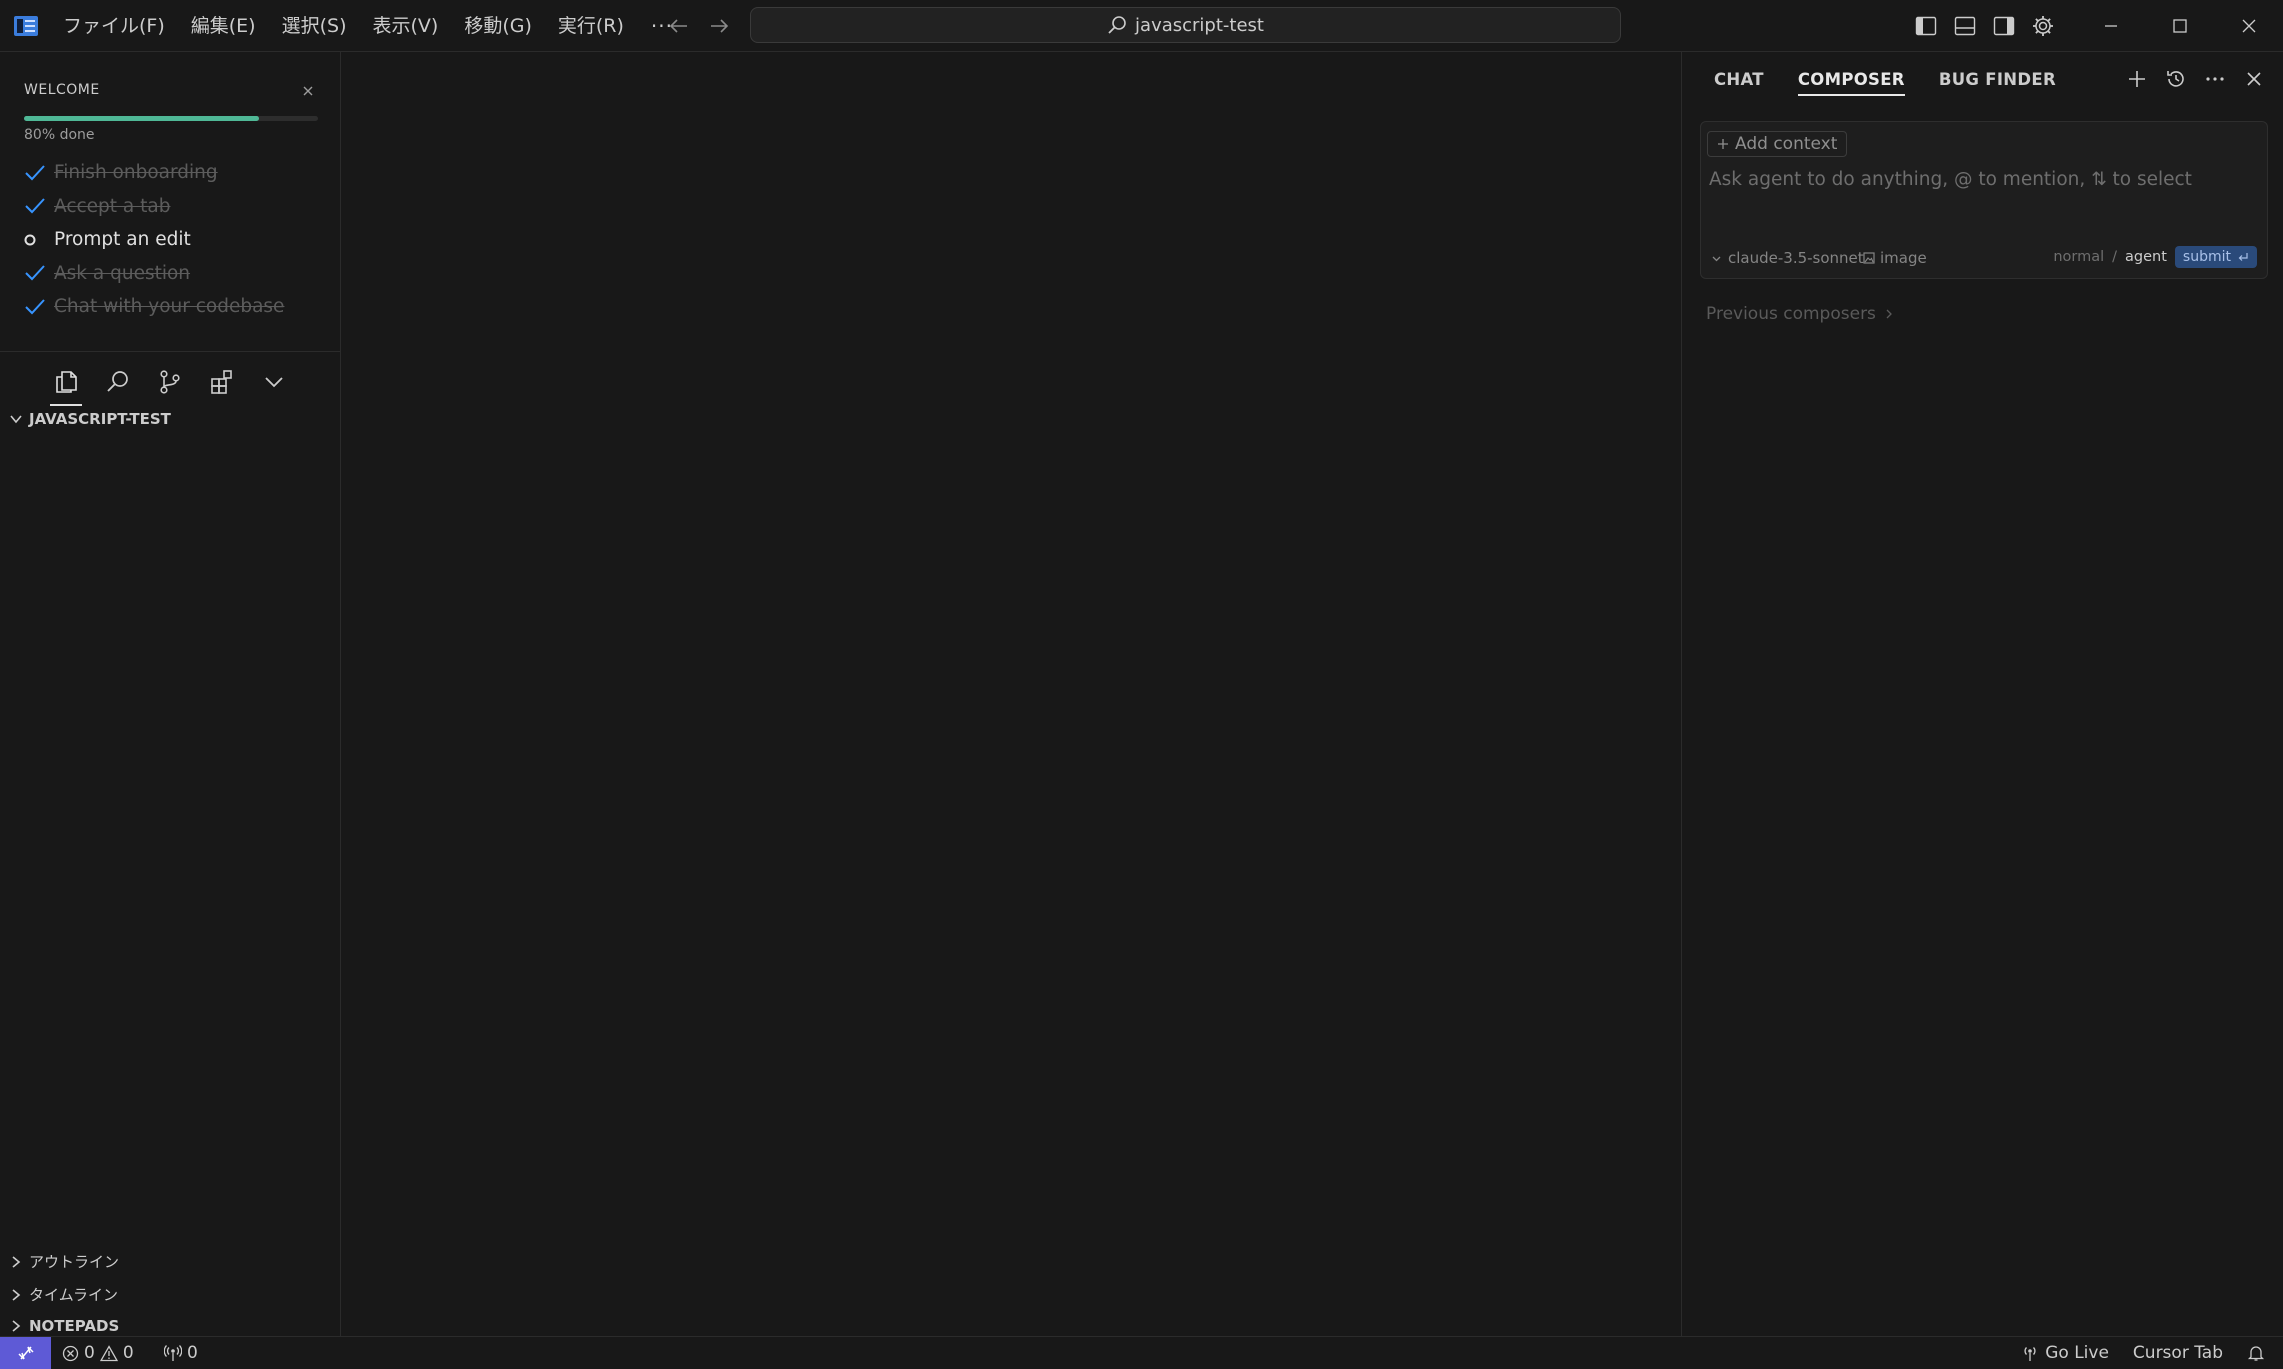  Describe the element at coordinates (2256, 1353) in the screenshot. I see `bell-icon` at that location.